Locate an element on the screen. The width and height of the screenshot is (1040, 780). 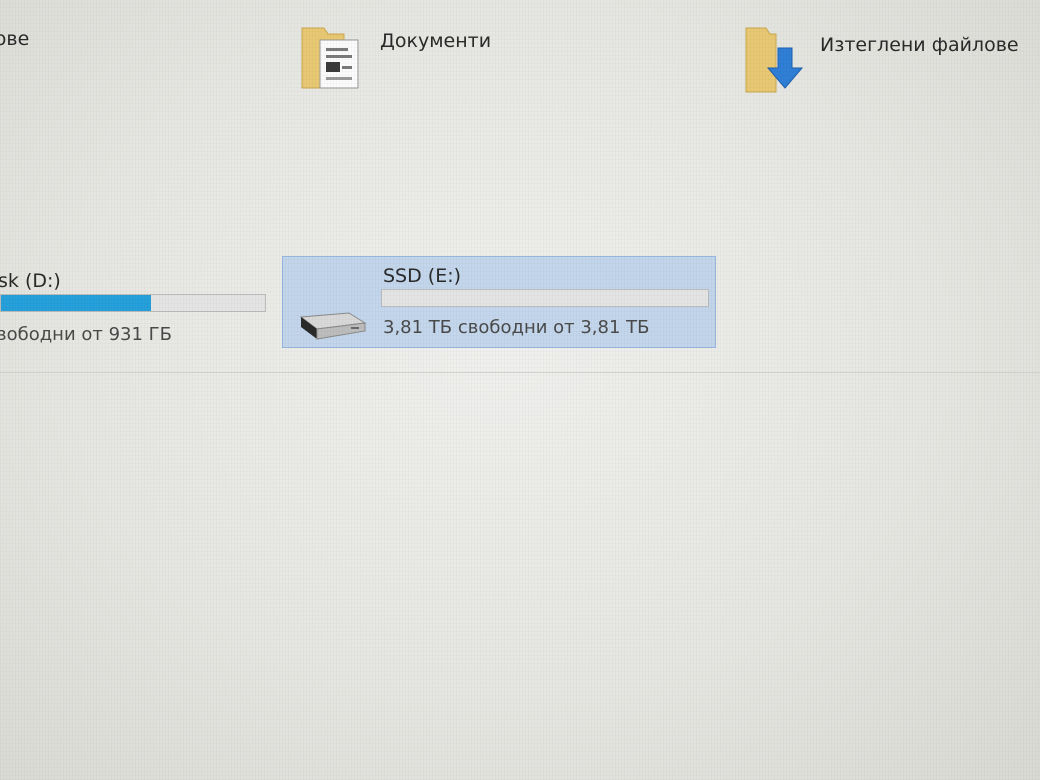
folder-documents: Документи is located at coordinates (394, 58).